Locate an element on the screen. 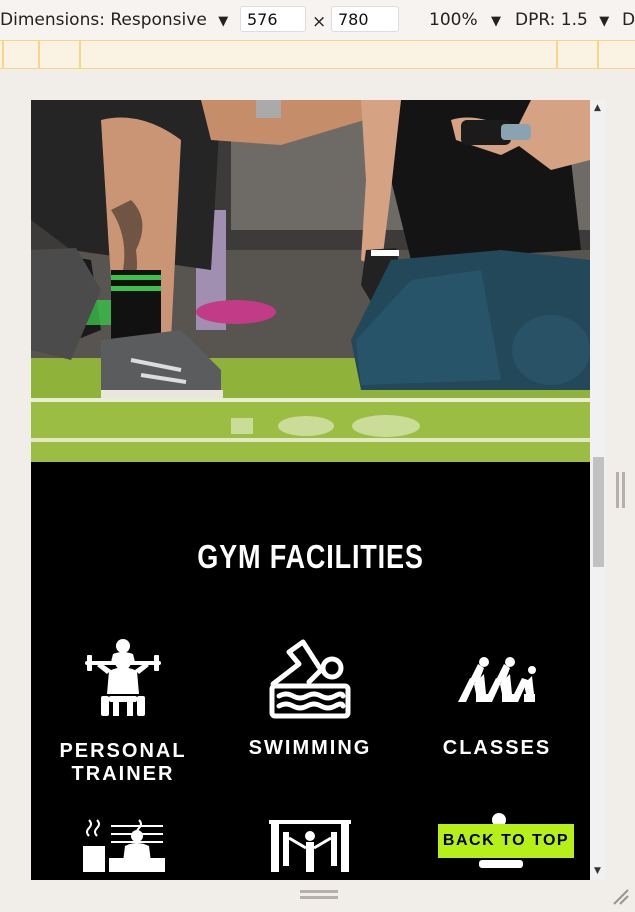  width-input: 576 is located at coordinates (273, 19).